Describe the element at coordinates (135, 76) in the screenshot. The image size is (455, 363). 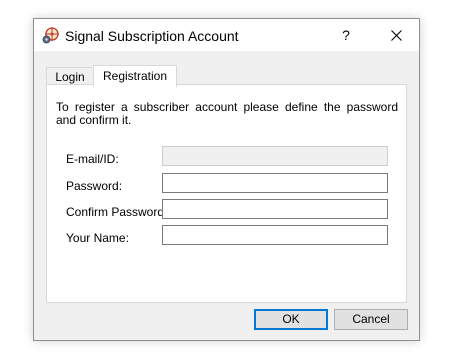
I see `tab-registration: Registration` at that location.